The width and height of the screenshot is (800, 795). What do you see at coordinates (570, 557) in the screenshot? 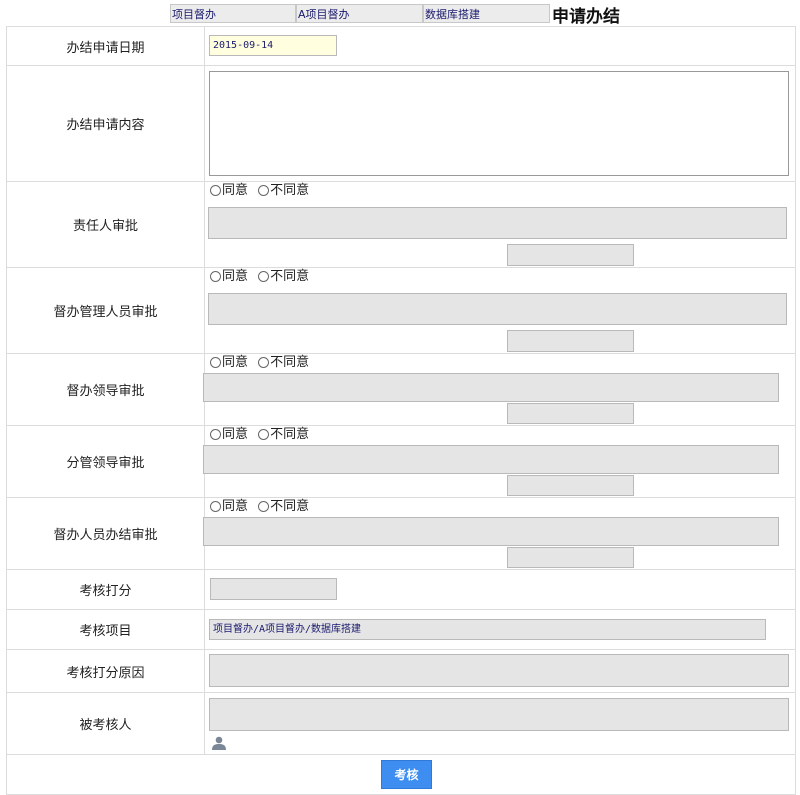
I see `supervisor-close-sign-field` at bounding box center [570, 557].